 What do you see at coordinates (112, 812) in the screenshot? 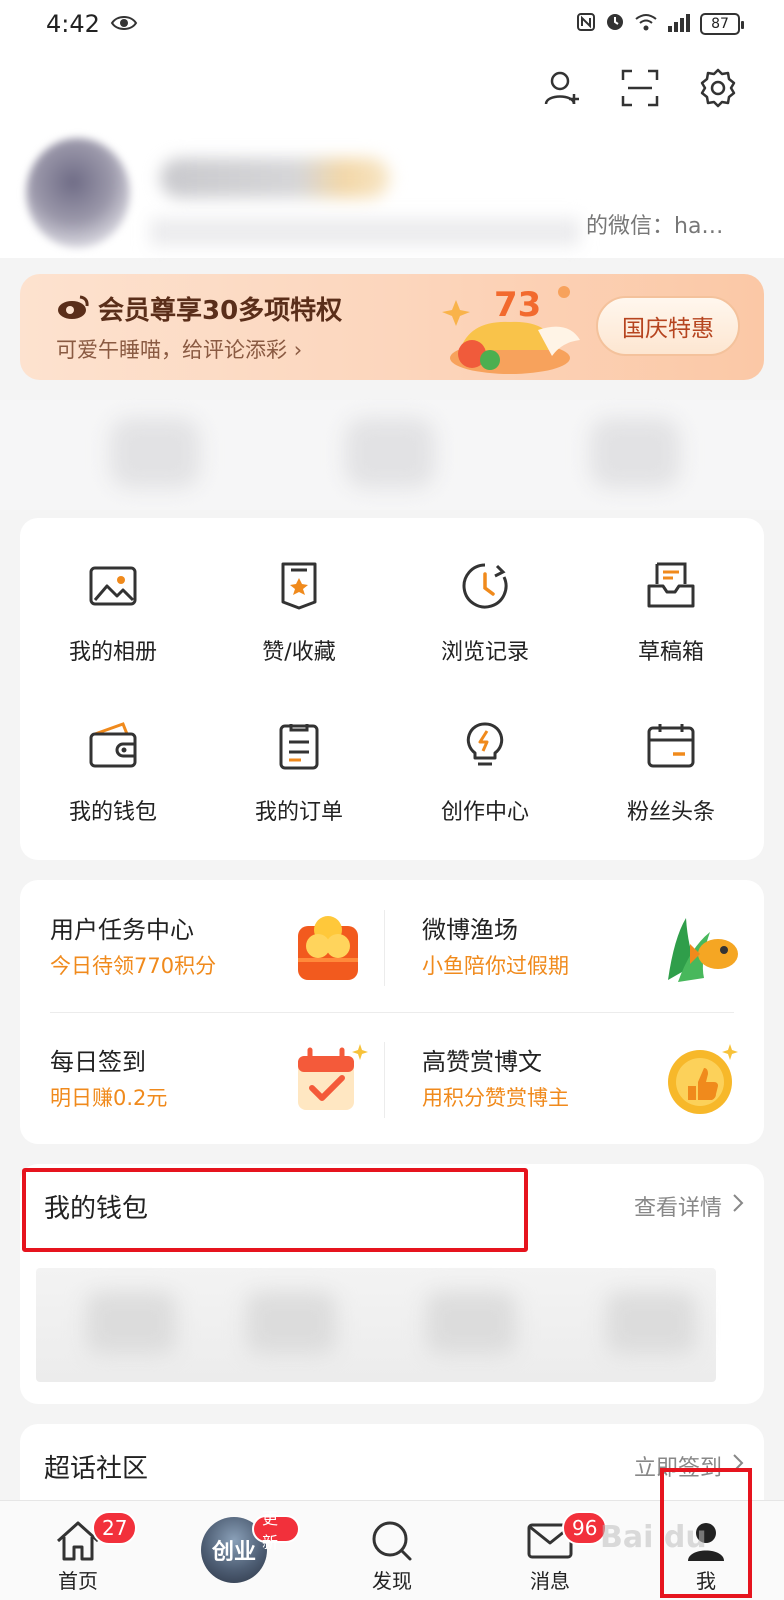
I see `grid-label: 我的钱包` at bounding box center [112, 812].